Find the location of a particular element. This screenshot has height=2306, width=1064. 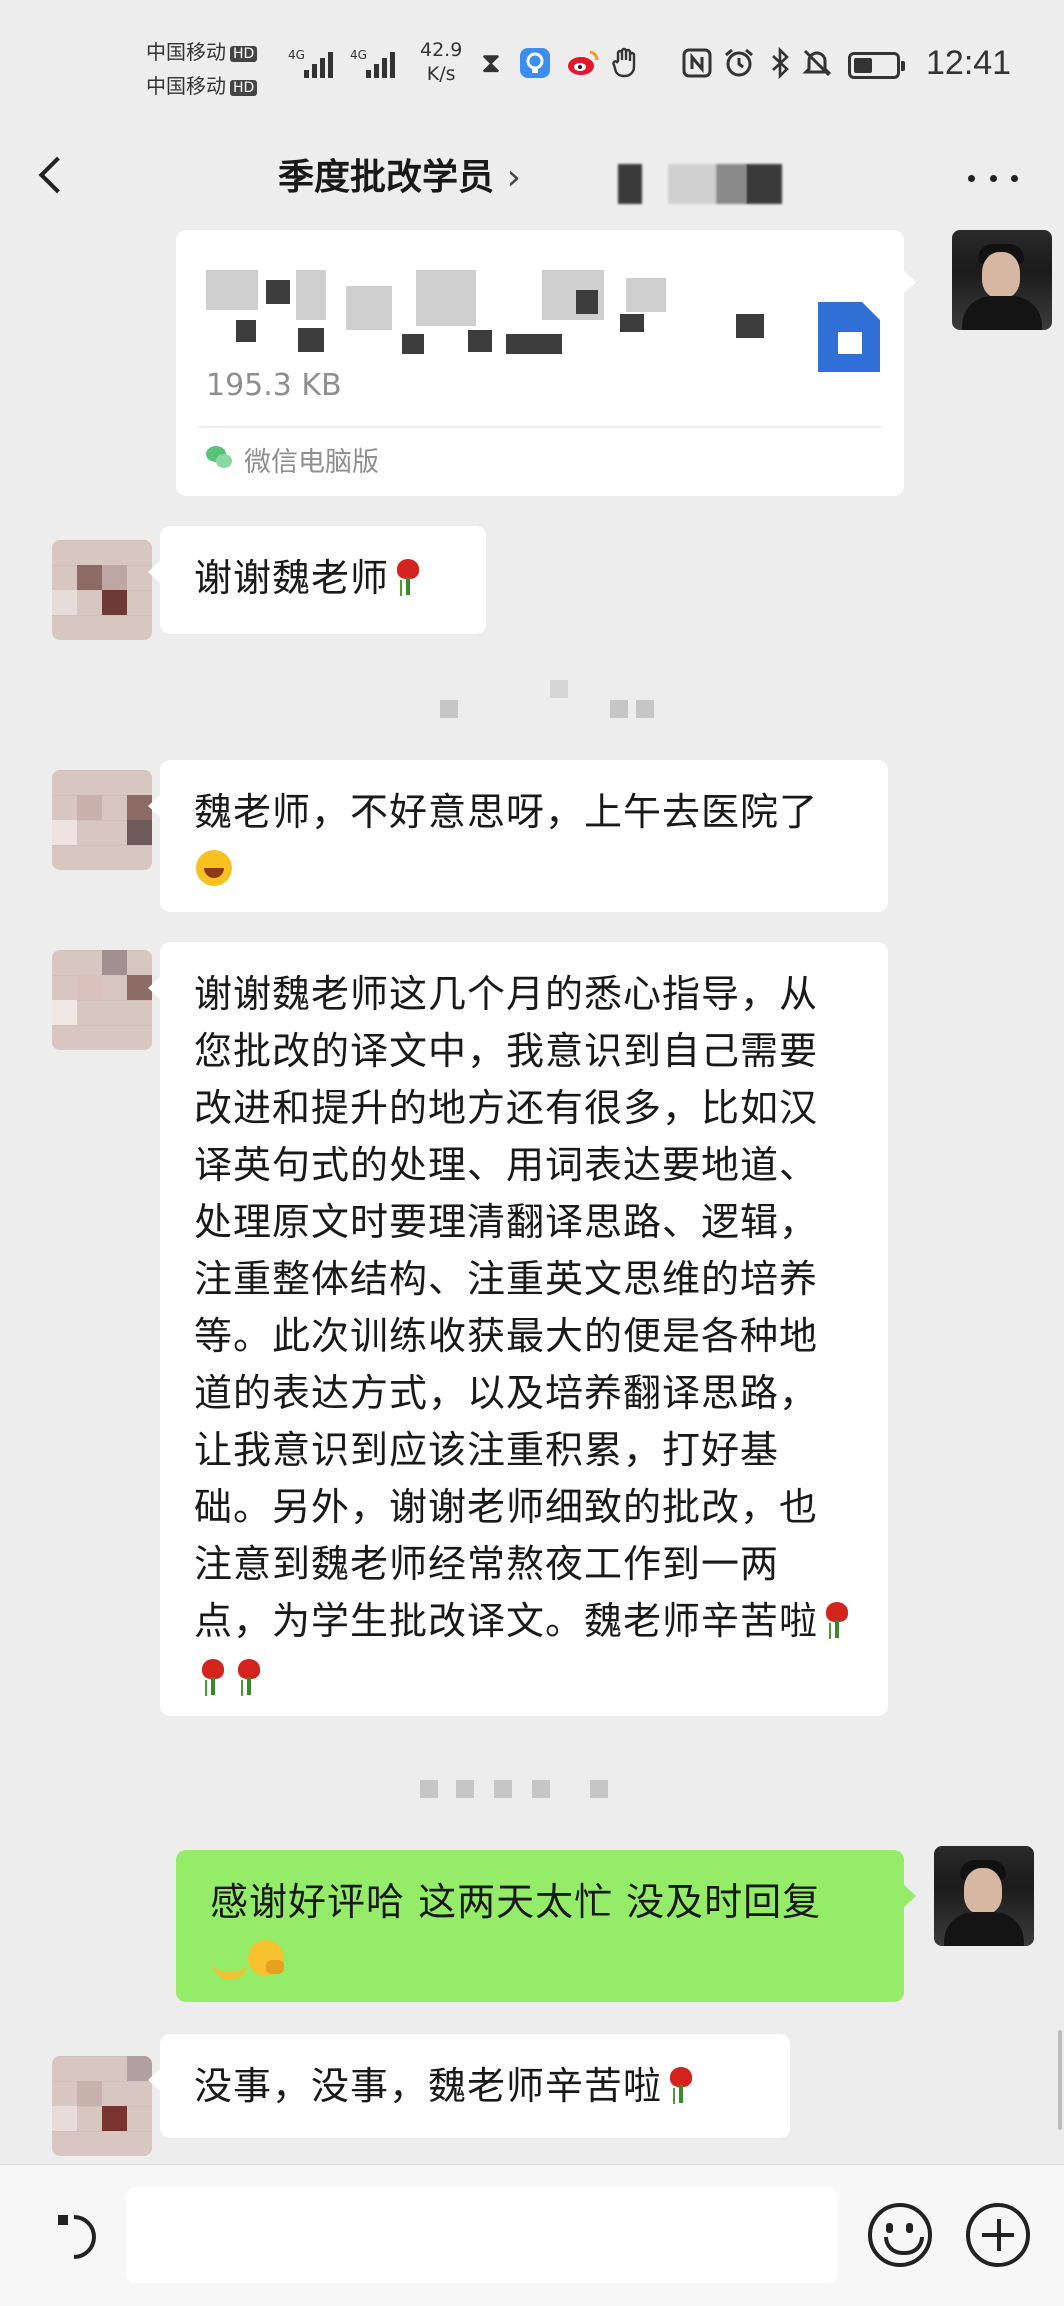

hd-badge-2: HD is located at coordinates (244, 87).